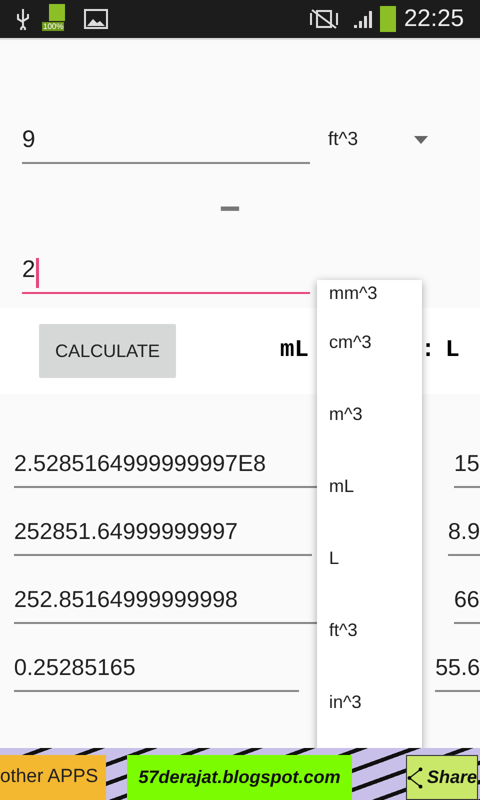 This screenshot has height=800, width=480. Describe the element at coordinates (369, 342) in the screenshot. I see `dropdown-item: cm^3` at that location.